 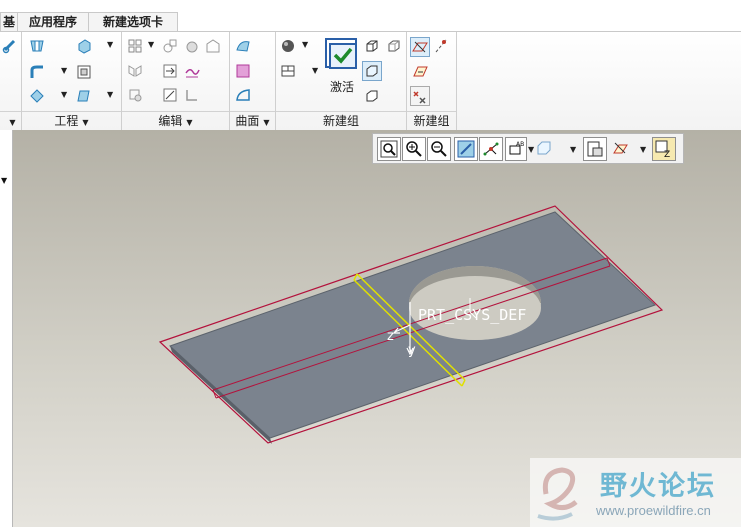 What do you see at coordinates (643, 149) in the screenshot?
I see `display-style-dropdown-icon-2: ▼` at bounding box center [643, 149].